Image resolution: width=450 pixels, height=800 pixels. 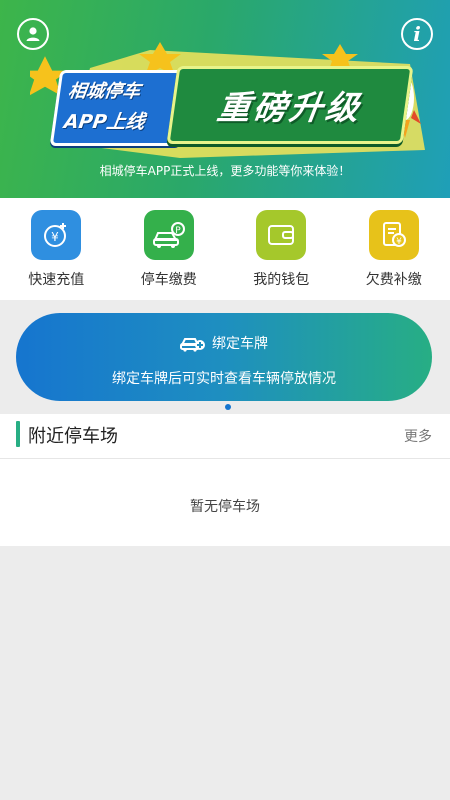 I want to click on bind-plate-title-row: 绑定车牌, so click(x=224, y=343).